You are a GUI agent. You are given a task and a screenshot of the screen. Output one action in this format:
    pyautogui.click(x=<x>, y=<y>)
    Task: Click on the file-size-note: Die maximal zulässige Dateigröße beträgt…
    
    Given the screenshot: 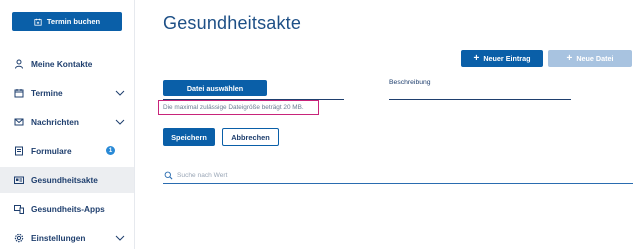 What is the action you would take?
    pyautogui.click(x=238, y=107)
    